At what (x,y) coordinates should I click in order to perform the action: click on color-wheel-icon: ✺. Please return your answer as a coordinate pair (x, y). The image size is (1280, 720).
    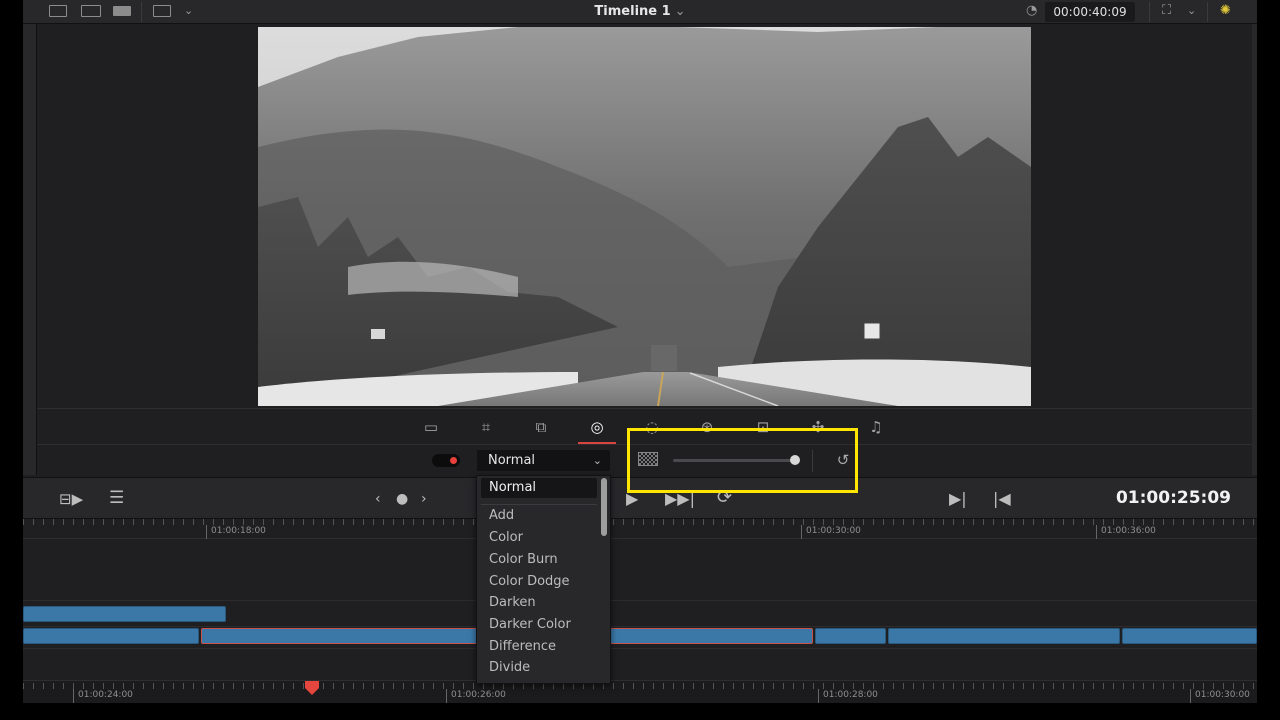
    Looking at the image, I should click on (1225, 11).